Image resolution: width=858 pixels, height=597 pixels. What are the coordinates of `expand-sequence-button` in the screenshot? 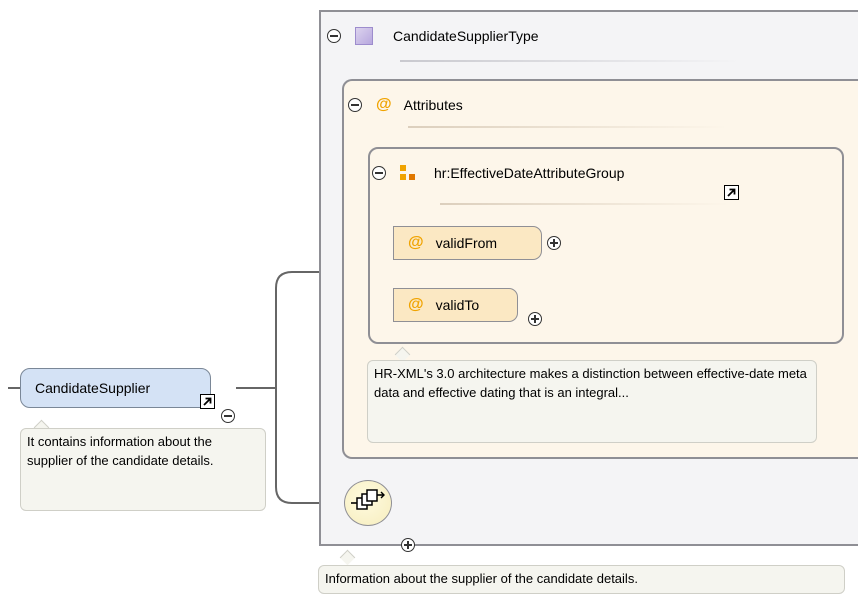 It's located at (408, 545).